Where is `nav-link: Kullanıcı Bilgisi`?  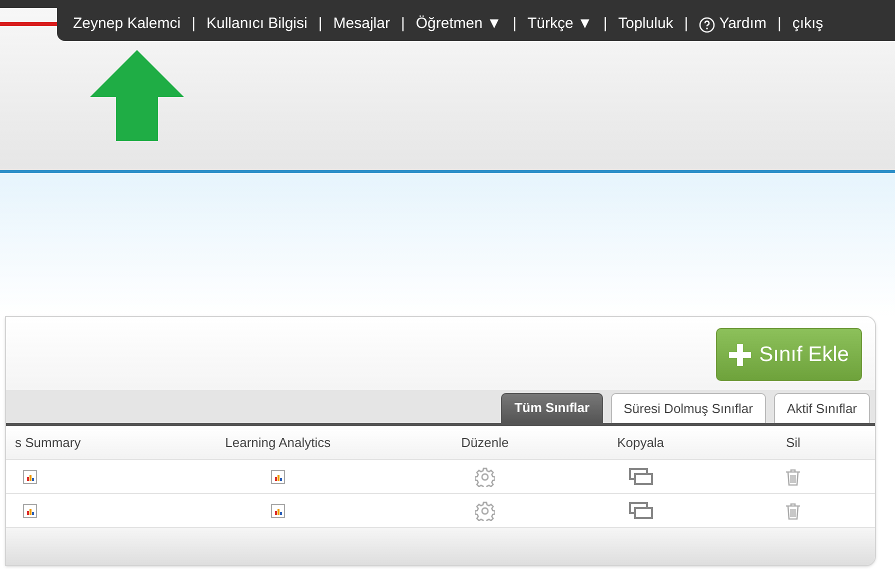 nav-link: Kullanıcı Bilgisi is located at coordinates (257, 24).